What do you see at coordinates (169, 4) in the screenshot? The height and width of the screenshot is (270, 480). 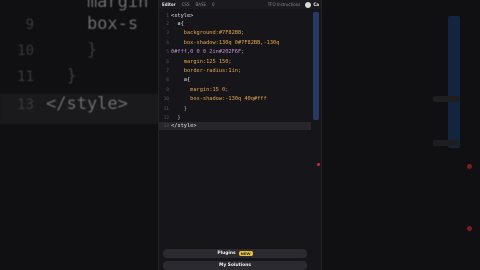 I see `tab-editor: Editor` at bounding box center [169, 4].